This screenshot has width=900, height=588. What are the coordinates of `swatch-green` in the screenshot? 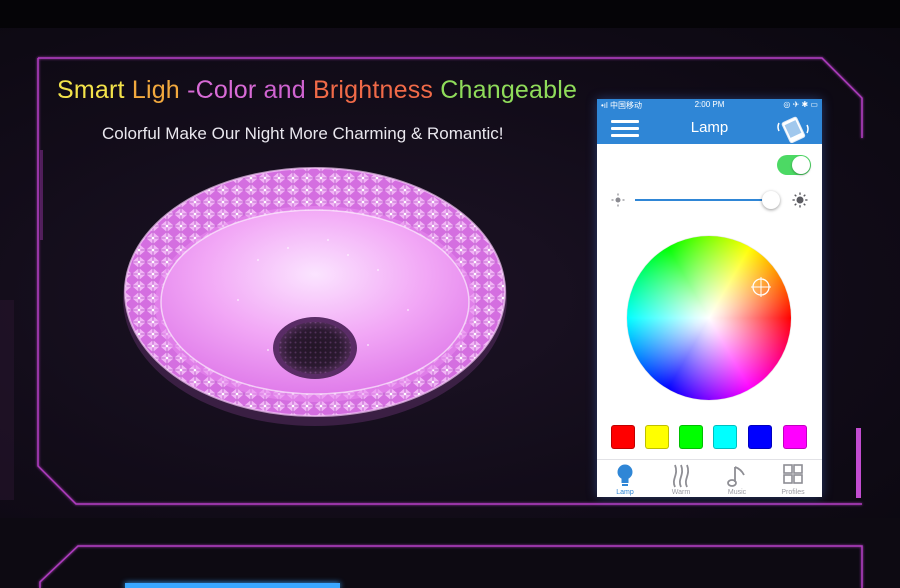 It's located at (691, 437).